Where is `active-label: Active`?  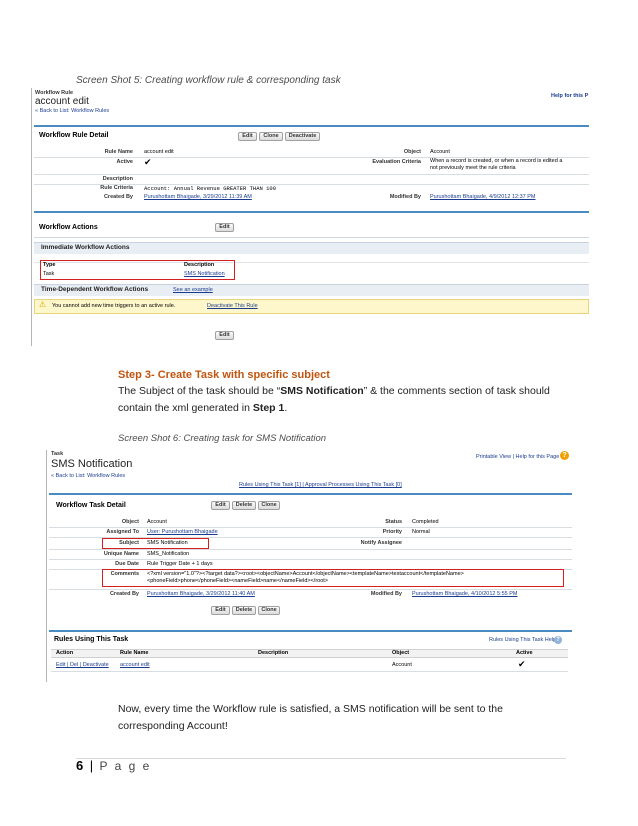 active-label: Active is located at coordinates (124, 162).